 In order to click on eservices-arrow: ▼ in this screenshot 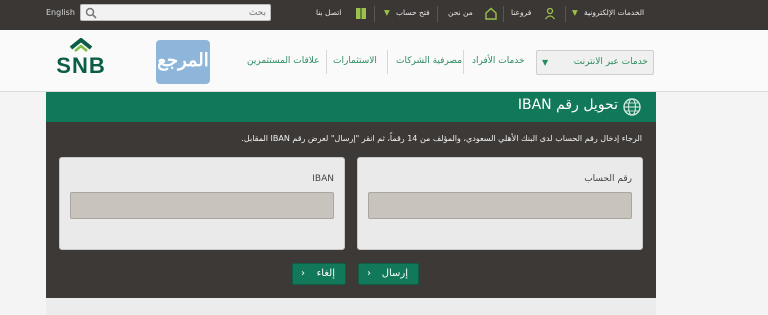, I will do `click(575, 12)`.